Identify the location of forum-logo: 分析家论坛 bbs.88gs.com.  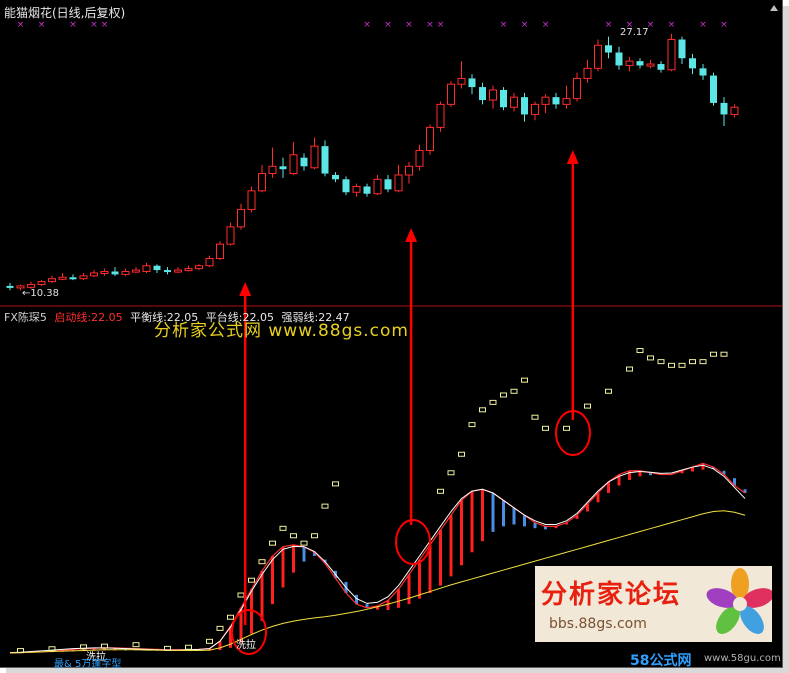
(653, 604).